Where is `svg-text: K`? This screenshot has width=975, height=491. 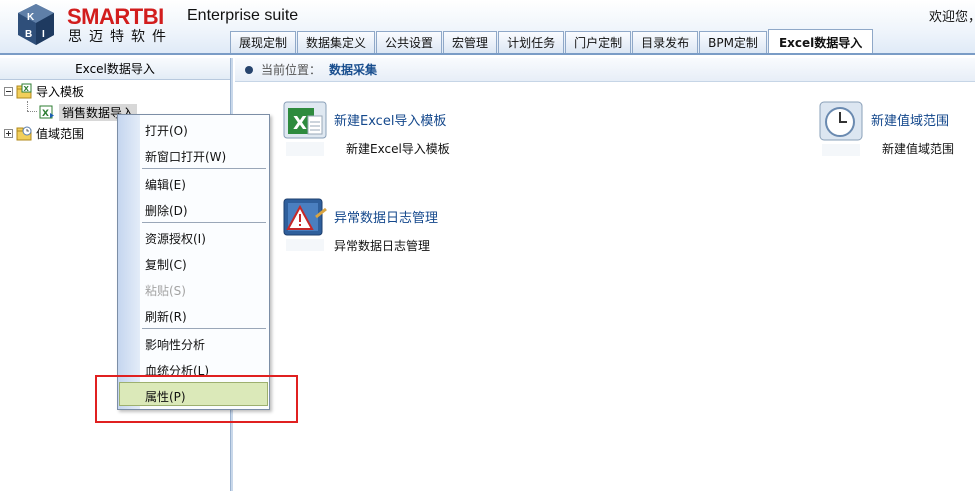
svg-text: K is located at coordinates (31, 17).